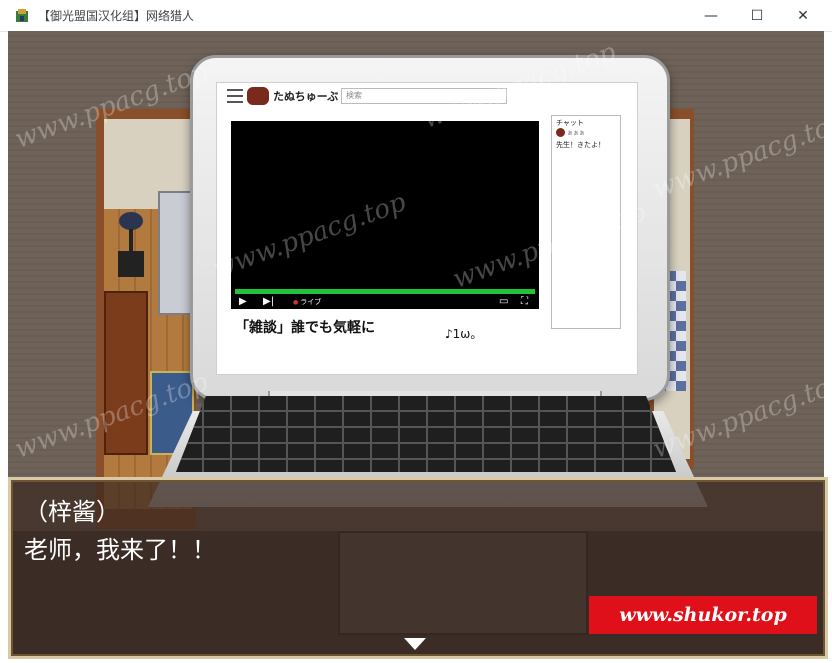 The width and height of the screenshot is (832, 663). I want to click on video-player: ▶ ▶| ライブ ▭ ⛶, so click(385, 215).